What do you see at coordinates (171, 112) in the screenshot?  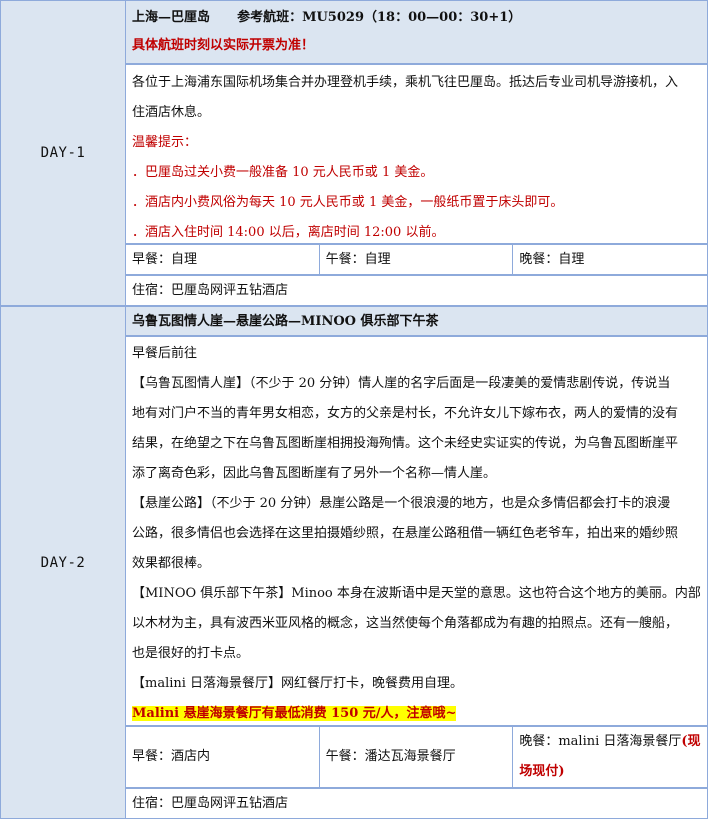 I see `day1-desc-line2: 住酒店休息。` at bounding box center [171, 112].